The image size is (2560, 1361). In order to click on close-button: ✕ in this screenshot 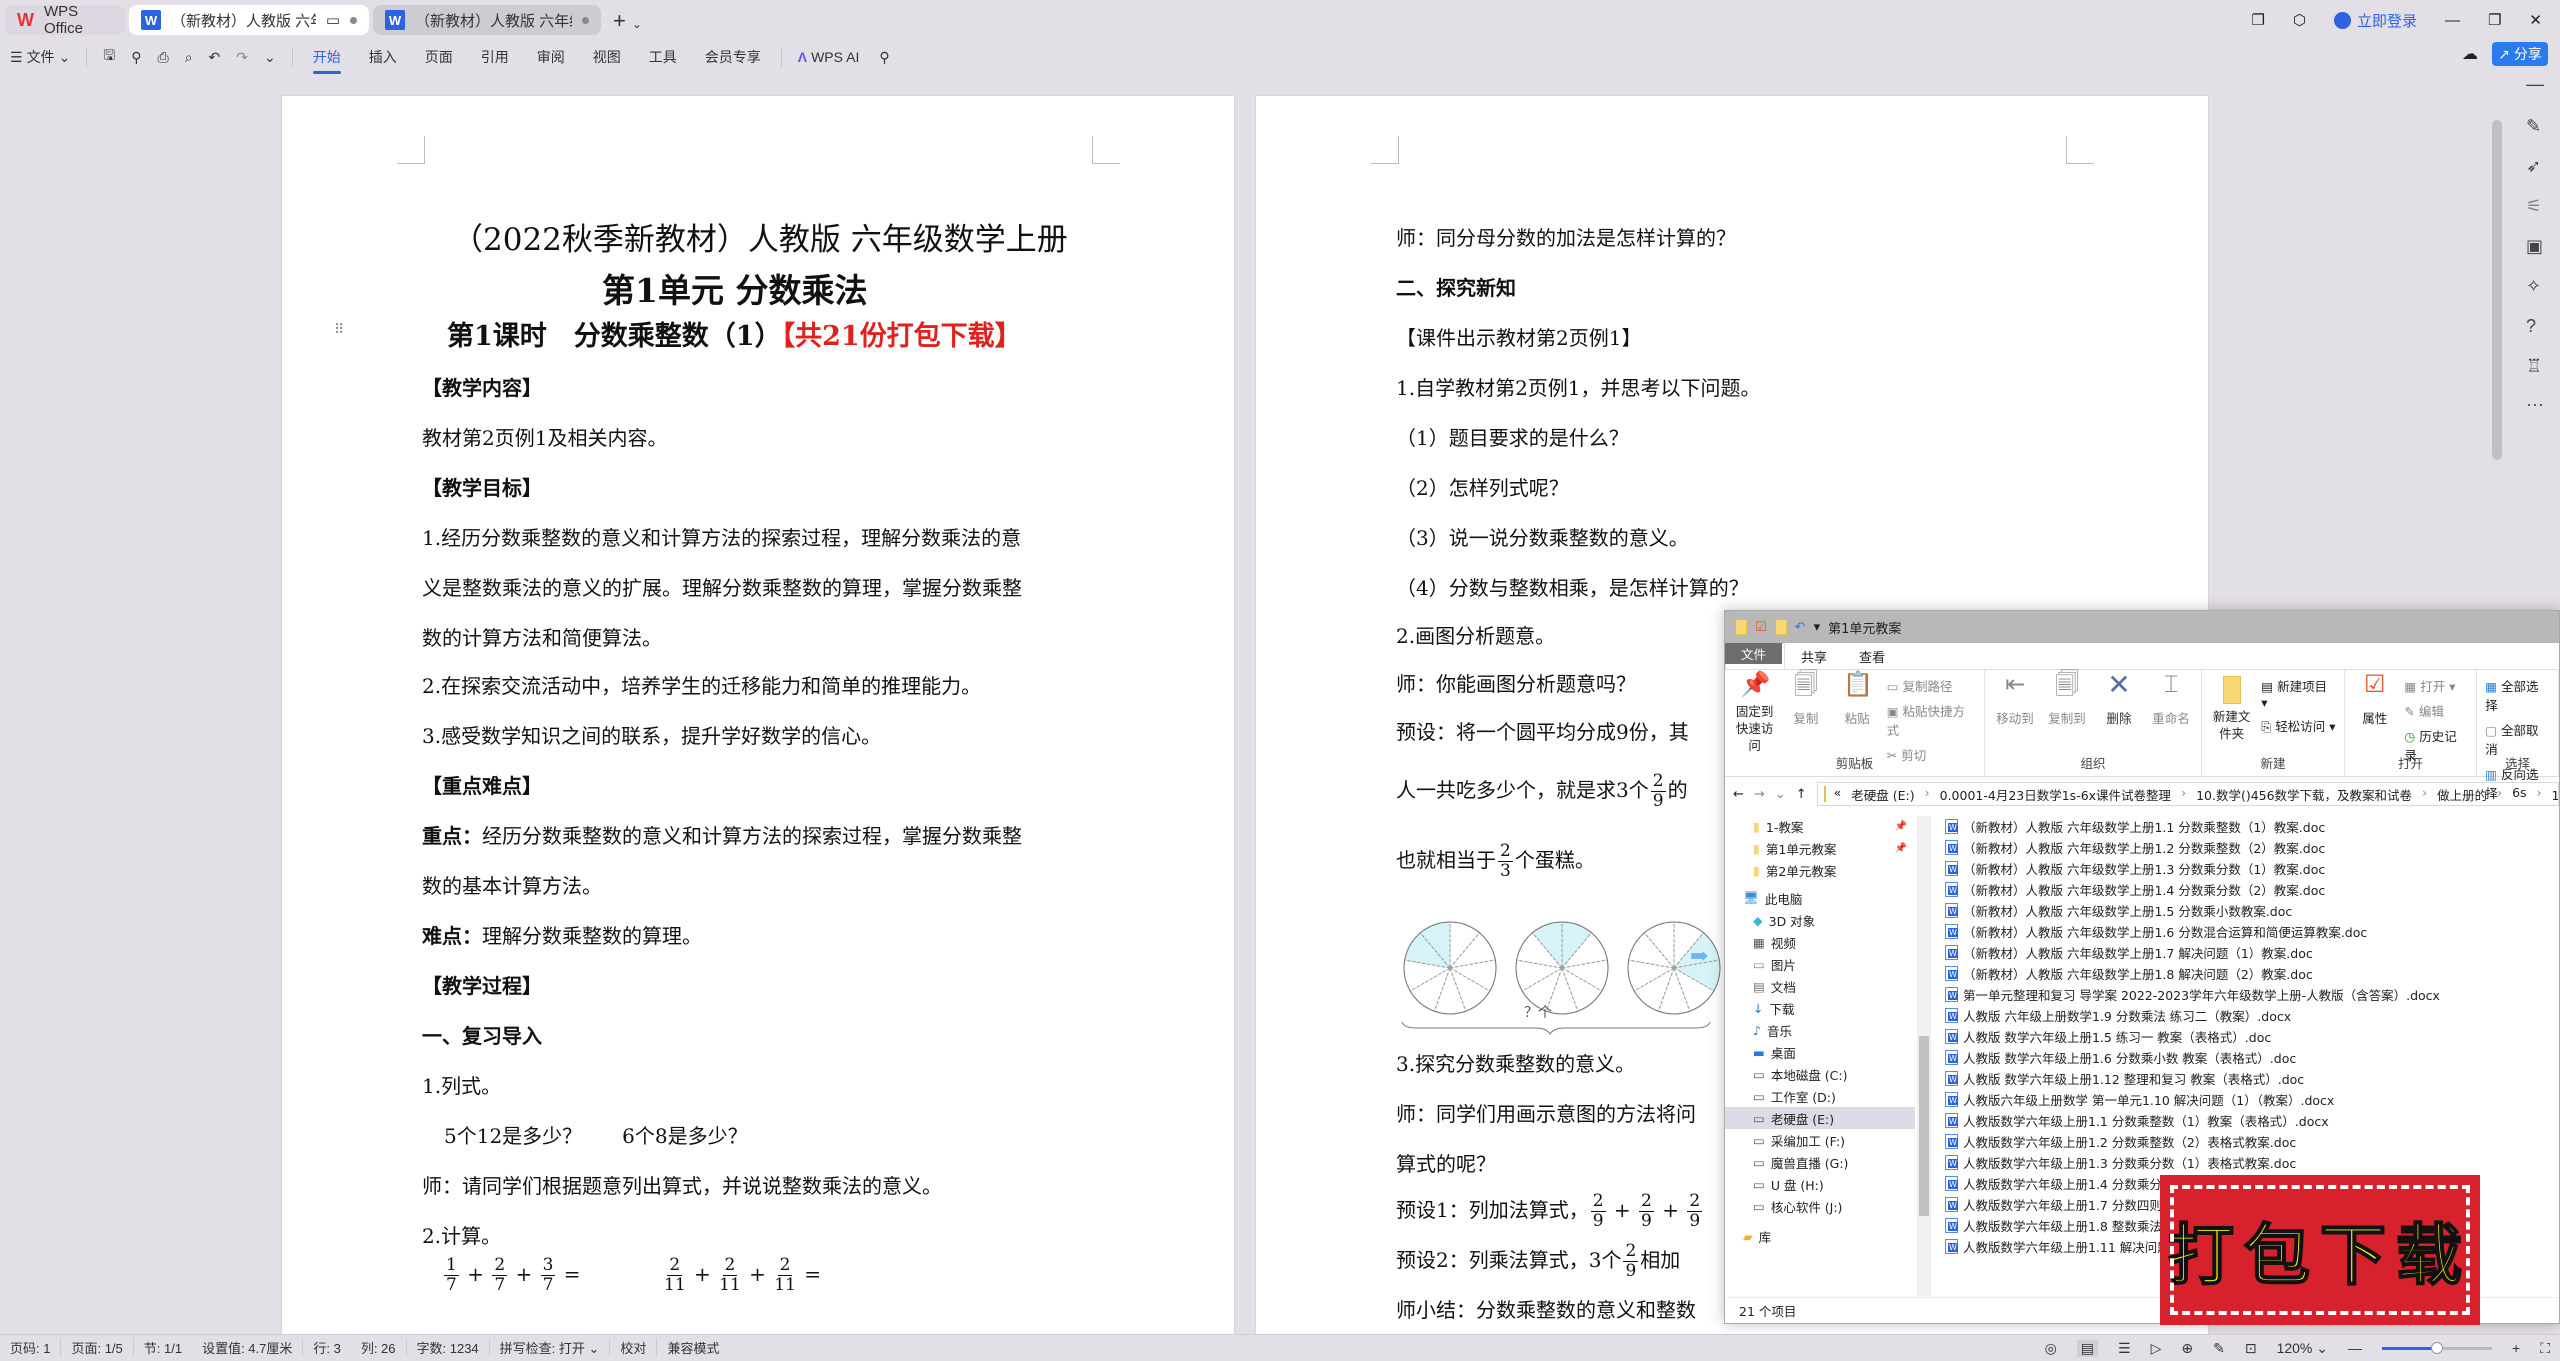, I will do `click(2535, 20)`.